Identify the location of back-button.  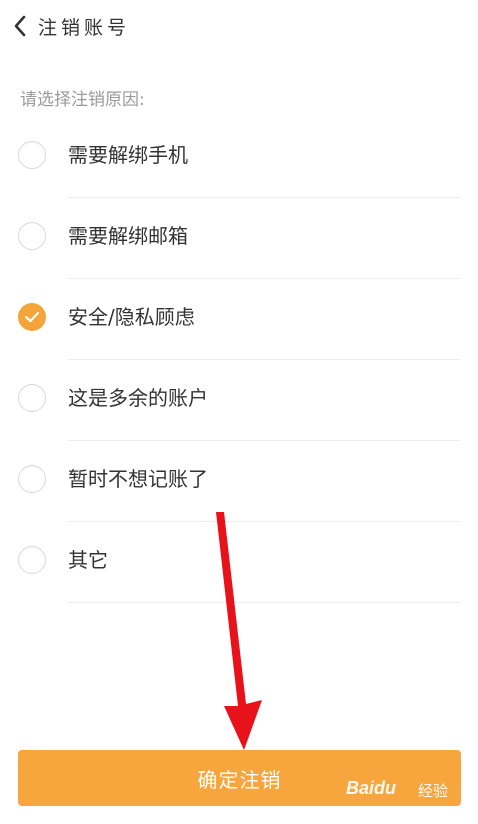
(20, 28).